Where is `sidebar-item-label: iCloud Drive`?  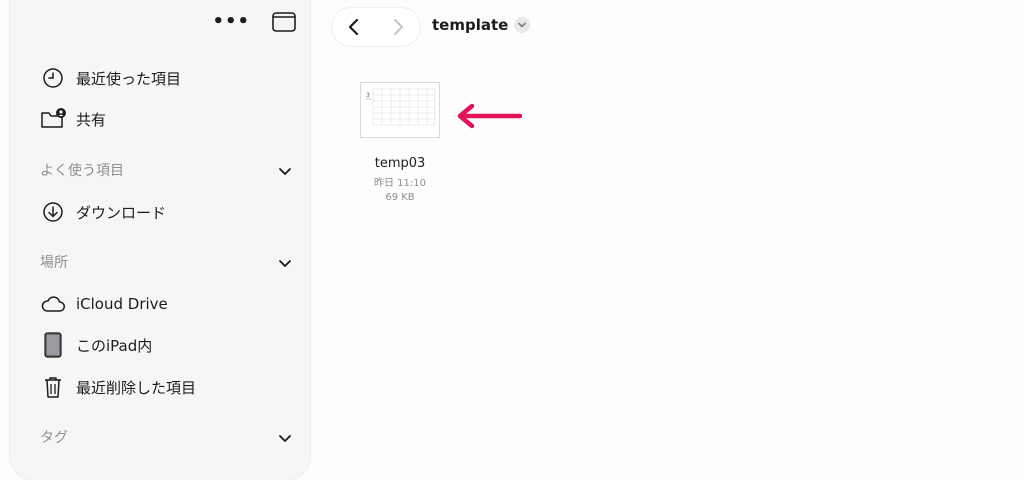
sidebar-item-label: iCloud Drive is located at coordinates (122, 304).